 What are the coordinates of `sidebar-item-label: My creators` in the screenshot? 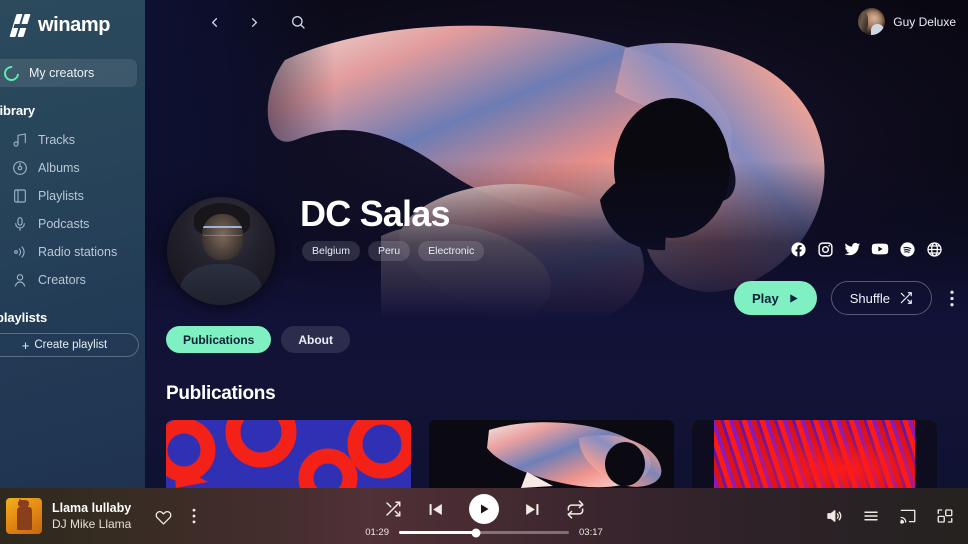 It's located at (62, 73).